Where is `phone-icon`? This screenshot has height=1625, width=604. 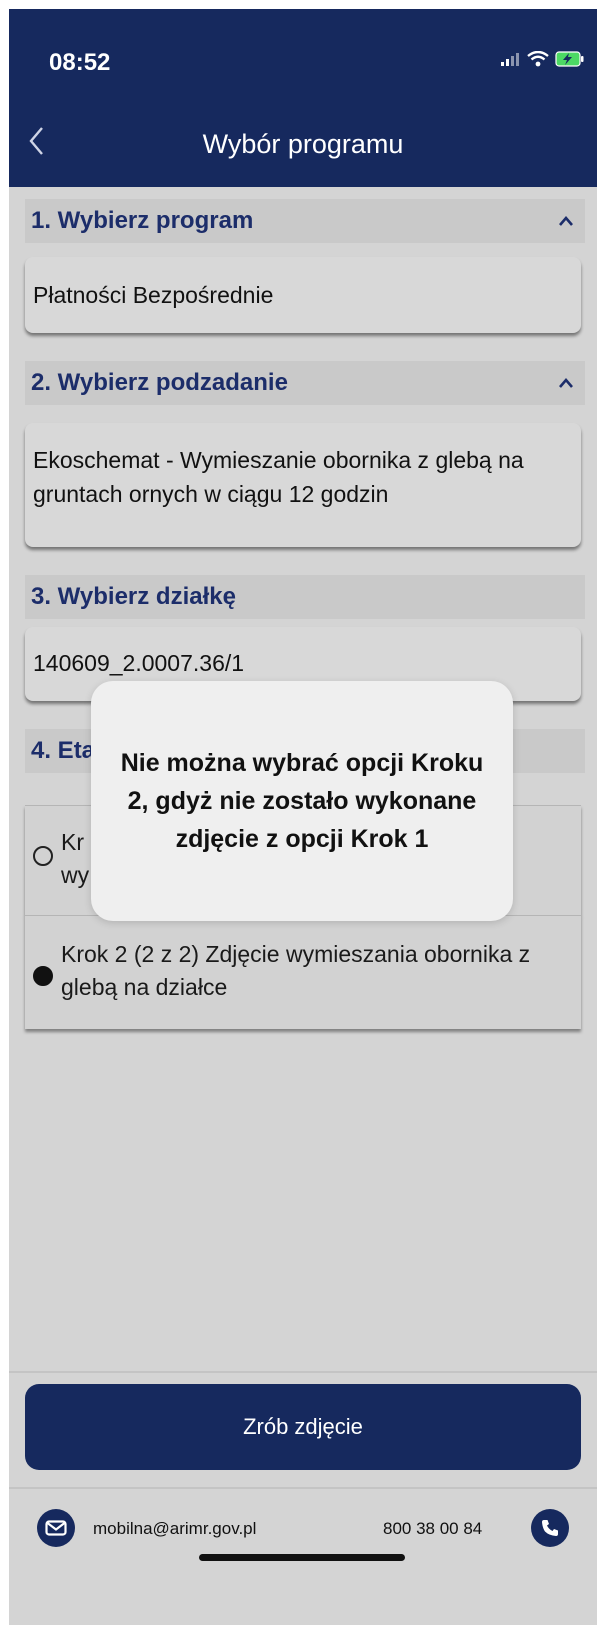
phone-icon is located at coordinates (550, 1528).